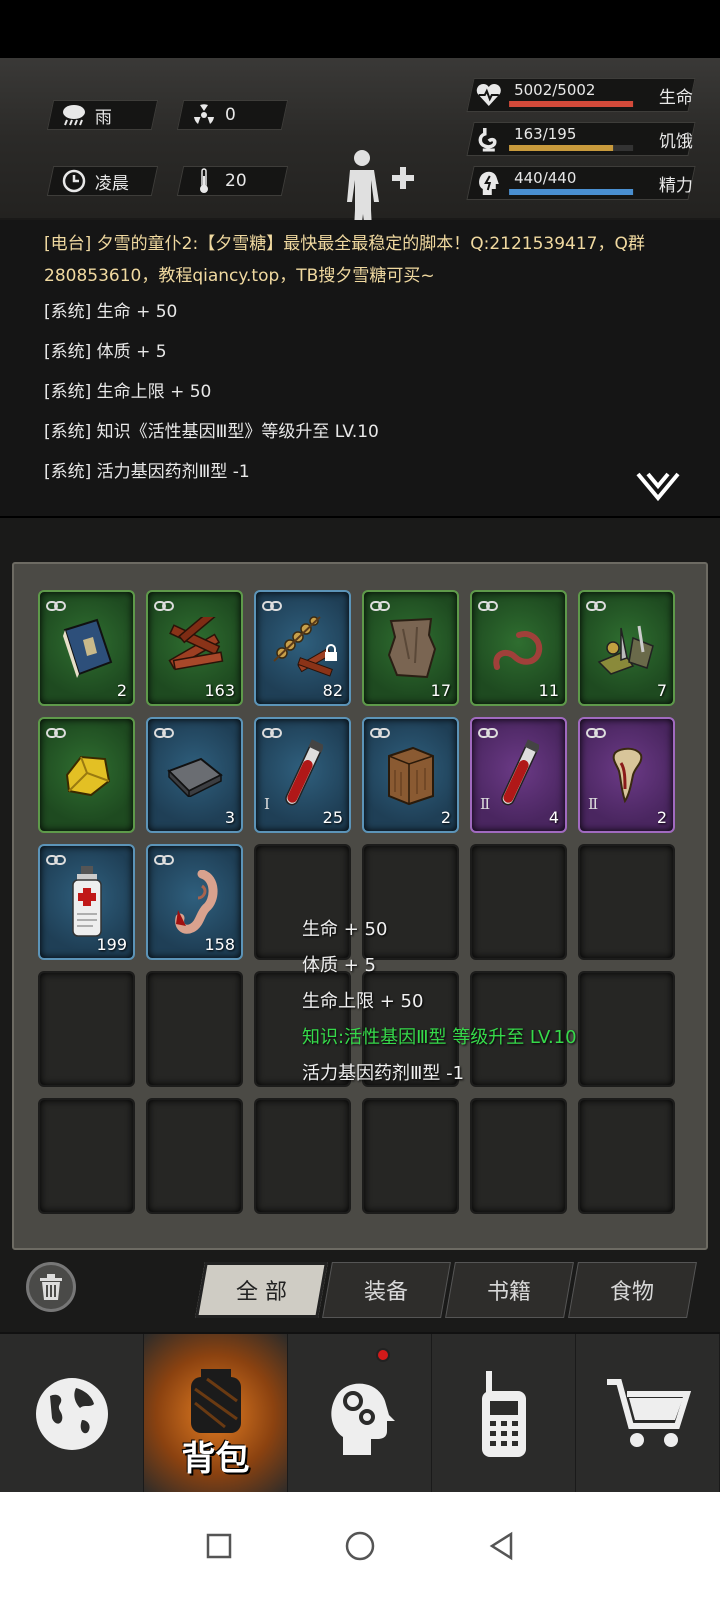  Describe the element at coordinates (504, 1414) in the screenshot. I see `nav-radio` at that location.